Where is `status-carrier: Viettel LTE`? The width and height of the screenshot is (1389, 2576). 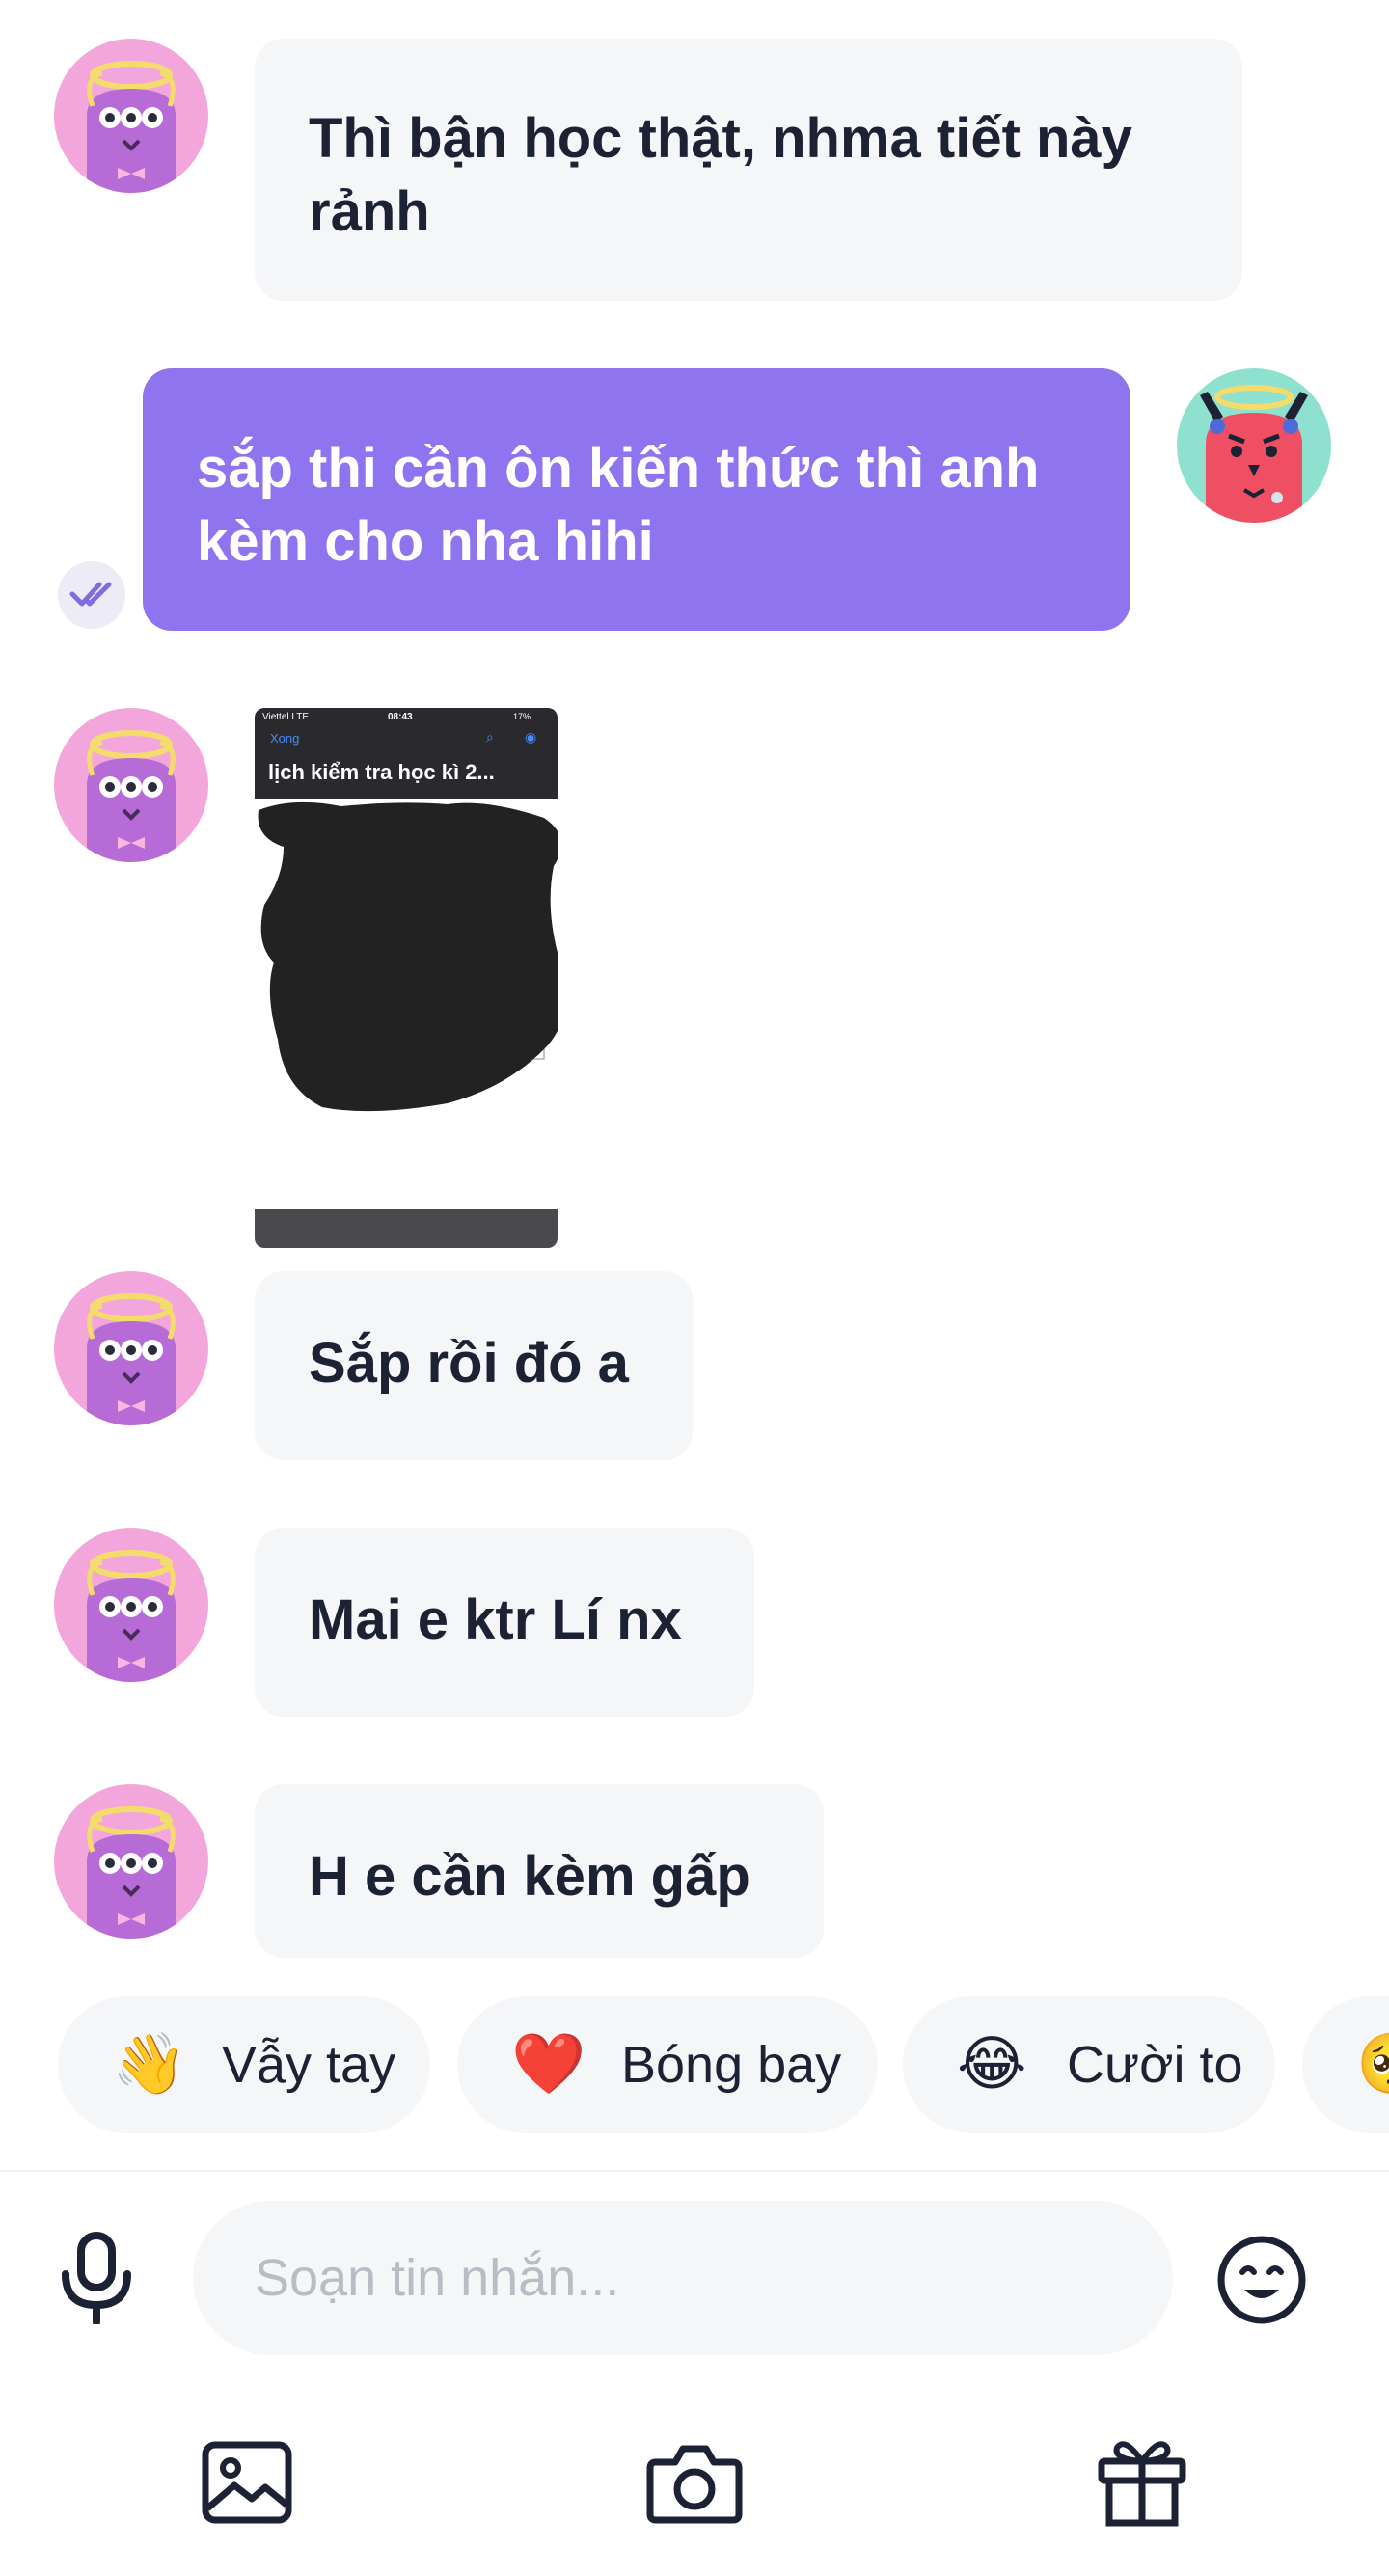 status-carrier: Viettel LTE is located at coordinates (286, 717).